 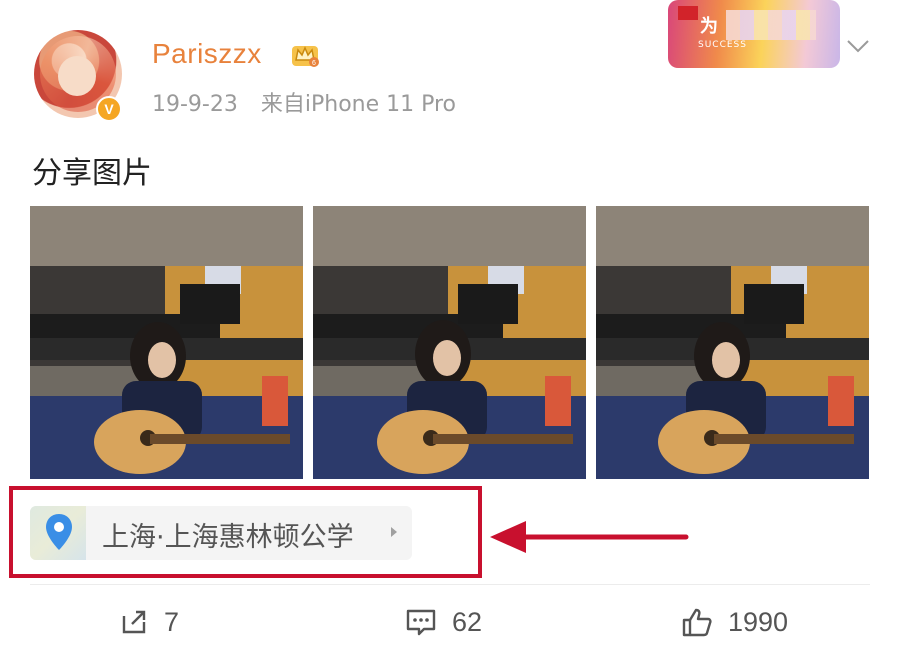 I want to click on comment-button: 62, so click(x=443, y=622).